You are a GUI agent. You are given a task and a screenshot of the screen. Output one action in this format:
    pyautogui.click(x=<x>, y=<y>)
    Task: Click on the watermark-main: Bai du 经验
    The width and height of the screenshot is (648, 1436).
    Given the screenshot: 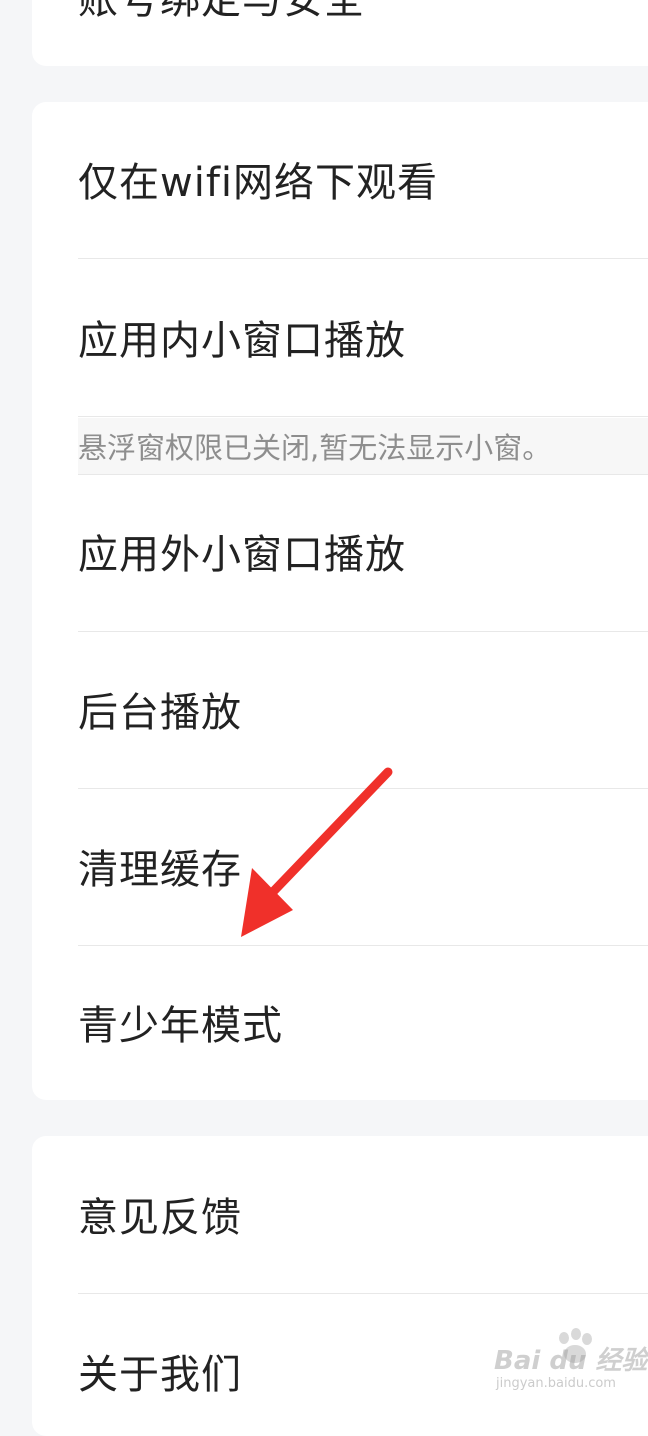 What is the action you would take?
    pyautogui.click(x=571, y=1361)
    